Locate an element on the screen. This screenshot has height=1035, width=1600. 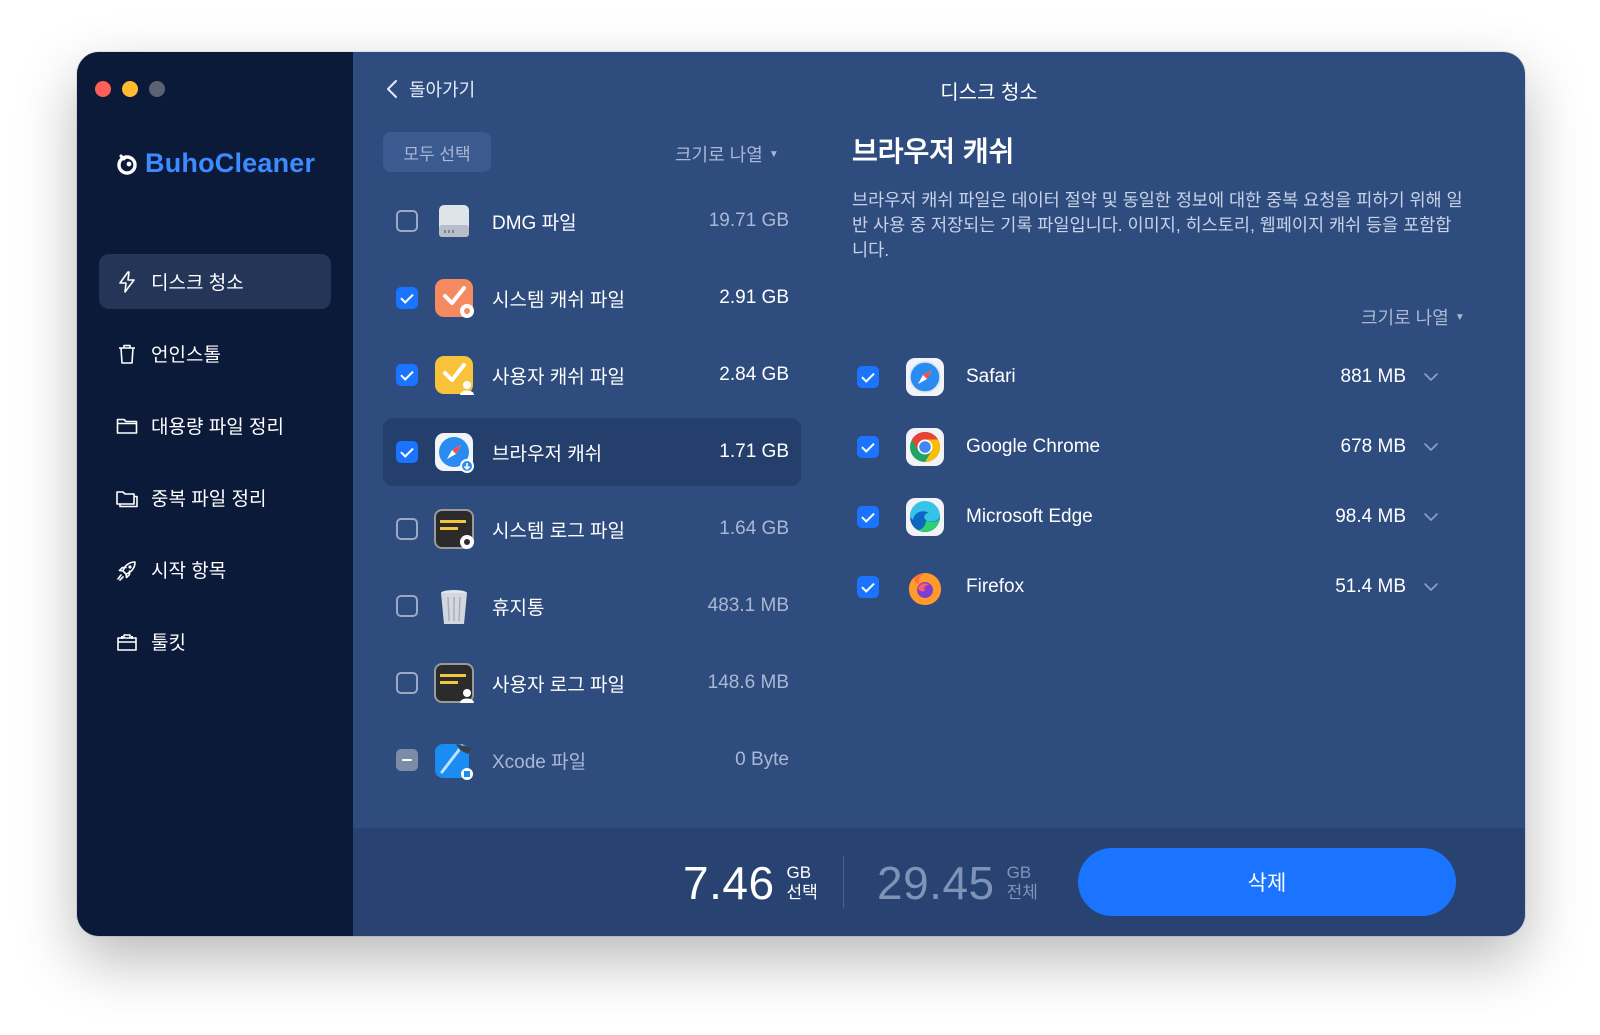
total-size-label-group: GB 전체 is located at coordinates (1022, 883).